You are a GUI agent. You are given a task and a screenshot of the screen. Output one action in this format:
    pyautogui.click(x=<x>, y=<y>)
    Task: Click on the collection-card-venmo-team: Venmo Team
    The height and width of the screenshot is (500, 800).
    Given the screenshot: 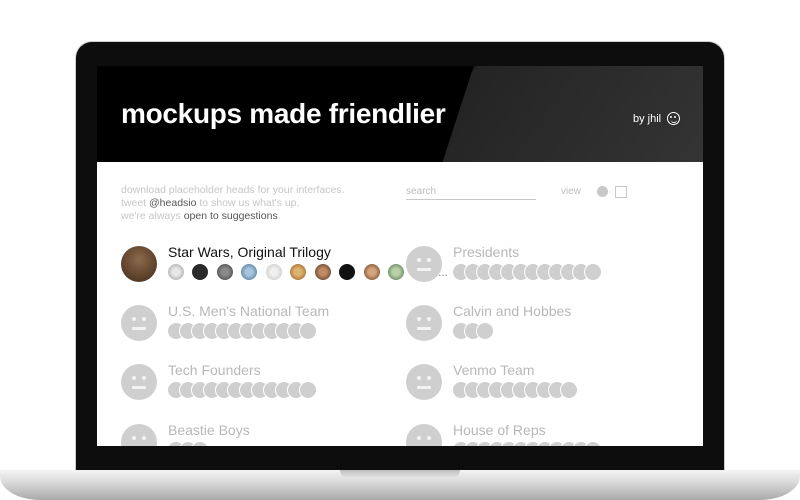 What is the action you would take?
    pyautogui.click(x=546, y=393)
    